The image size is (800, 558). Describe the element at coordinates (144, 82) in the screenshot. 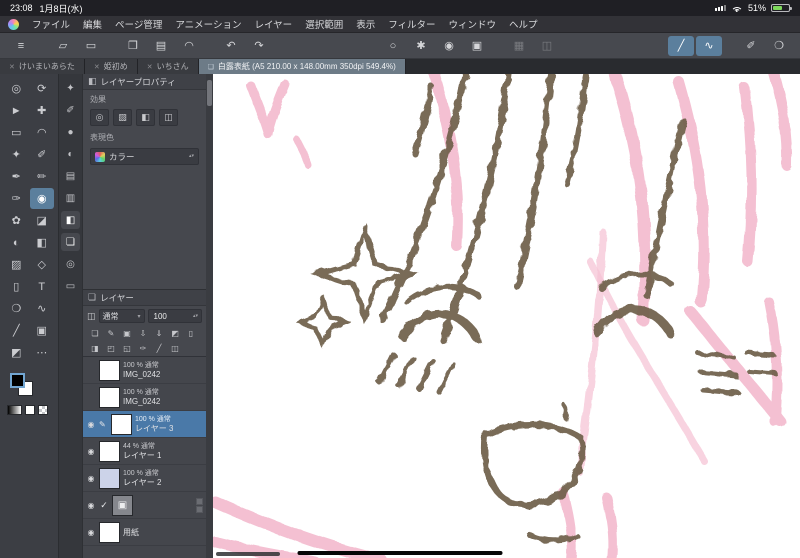

I see `layer-property-header: ◧ レイヤープロパティ` at that location.